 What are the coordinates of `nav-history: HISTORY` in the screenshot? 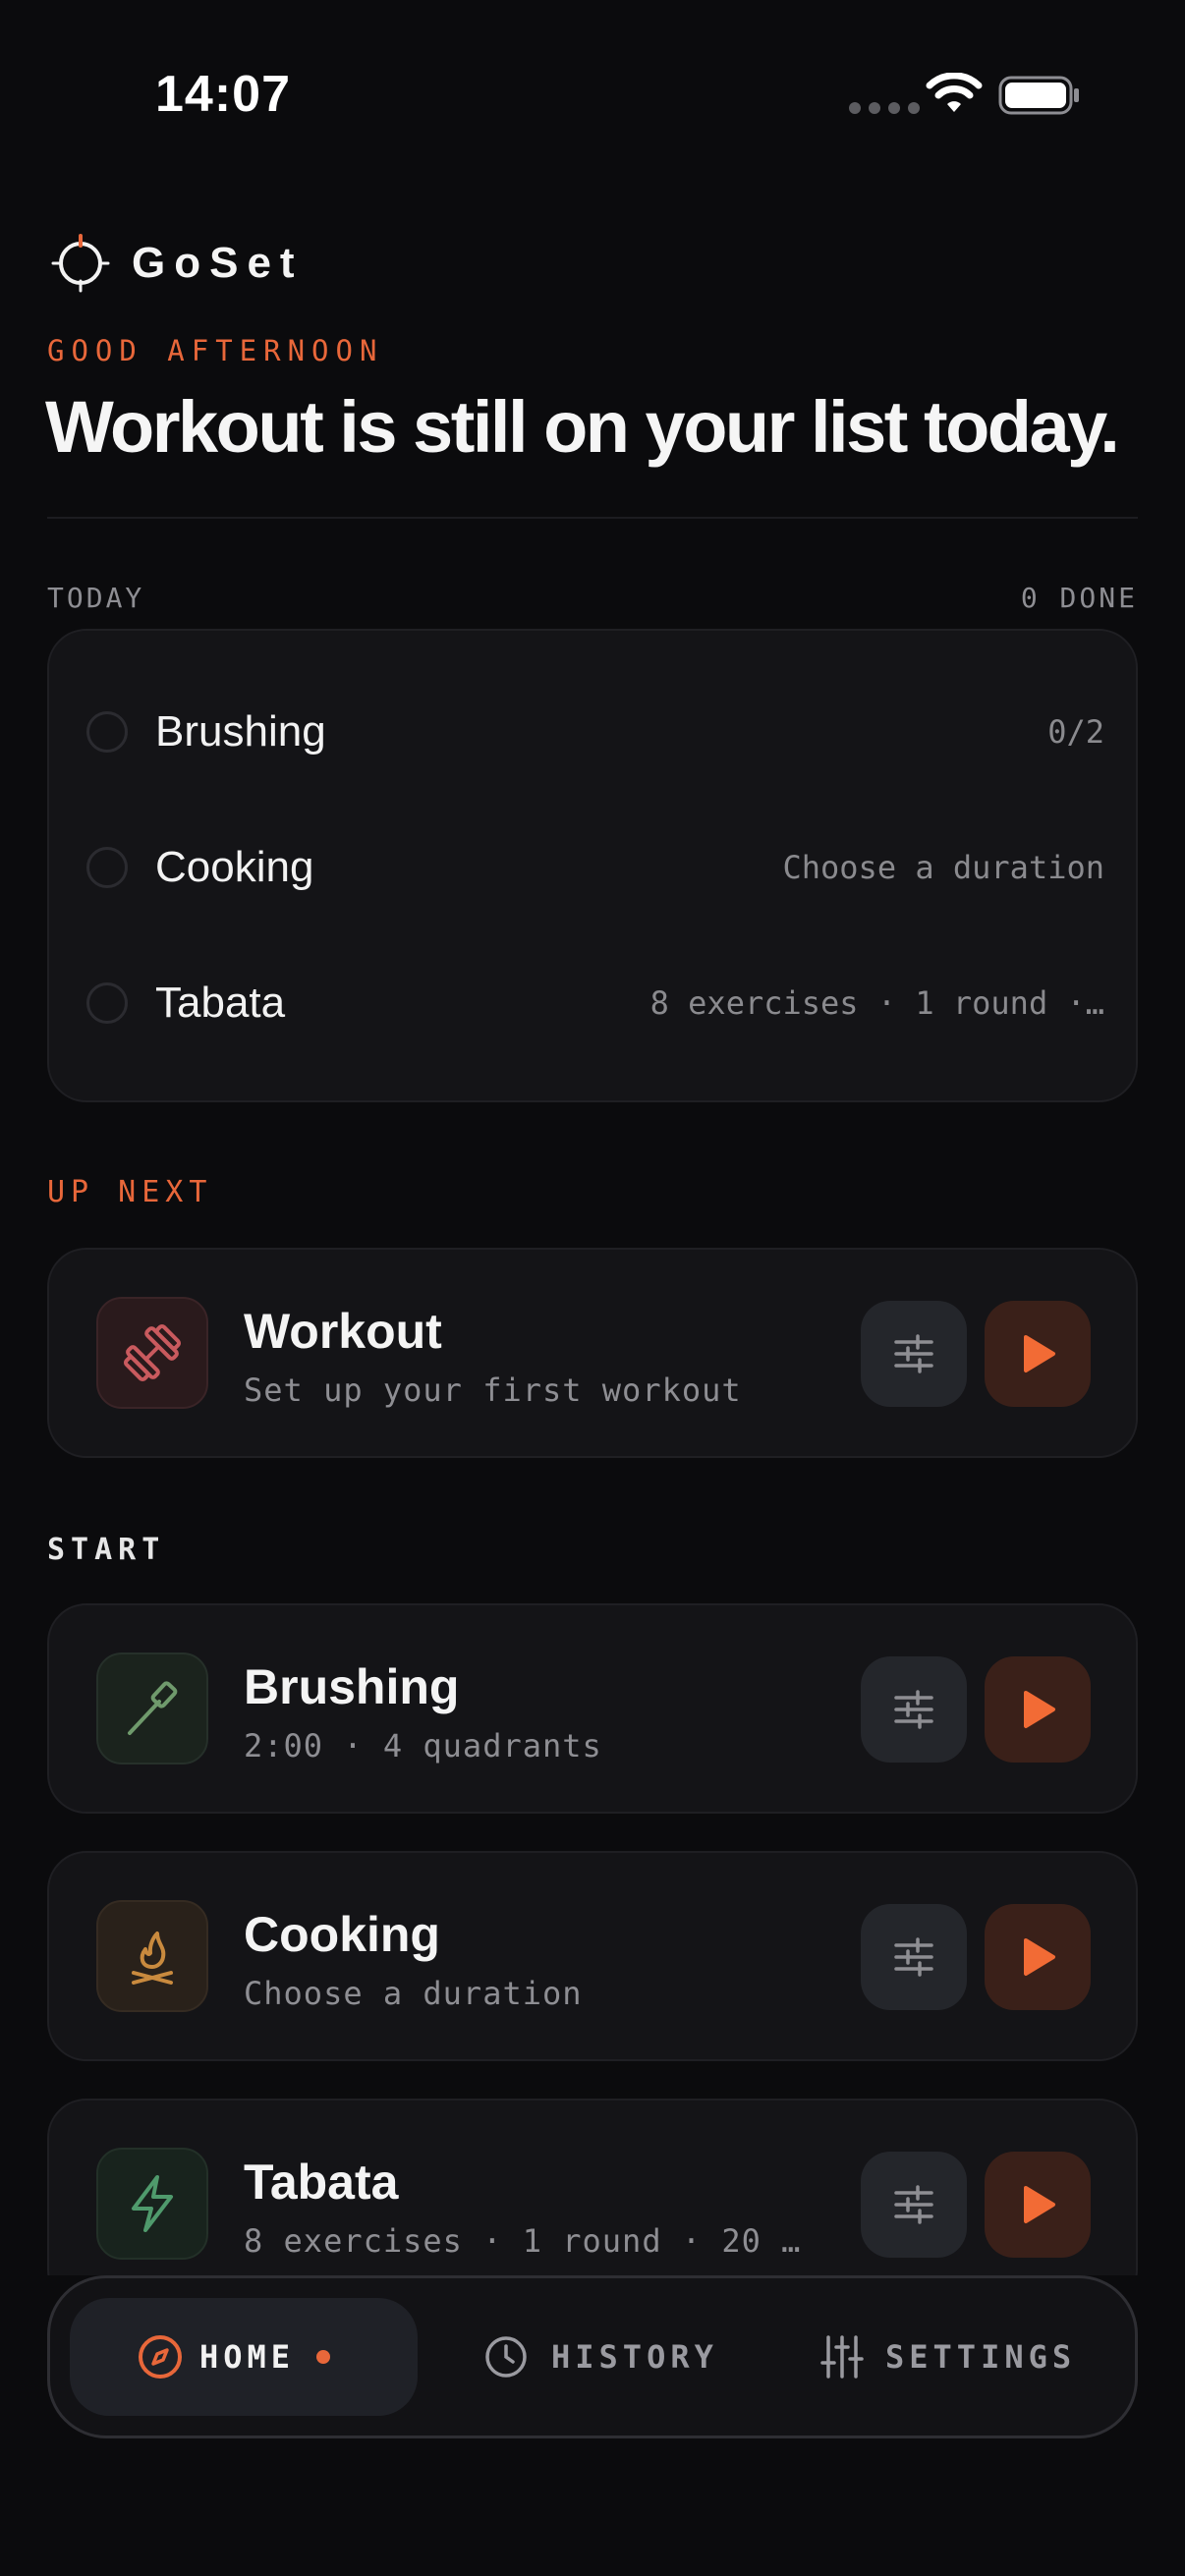 It's located at (600, 2357).